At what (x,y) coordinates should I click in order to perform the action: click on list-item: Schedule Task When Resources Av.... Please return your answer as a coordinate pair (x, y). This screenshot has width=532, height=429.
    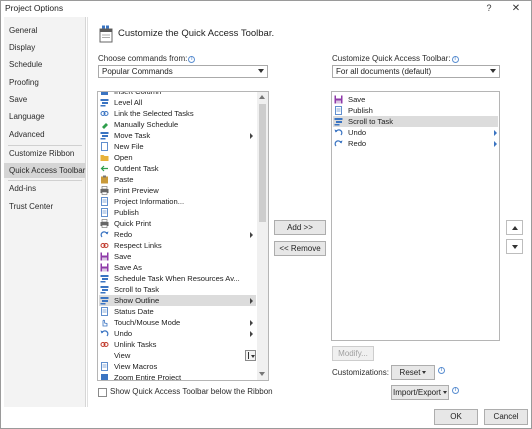
    Looking at the image, I should click on (177, 278).